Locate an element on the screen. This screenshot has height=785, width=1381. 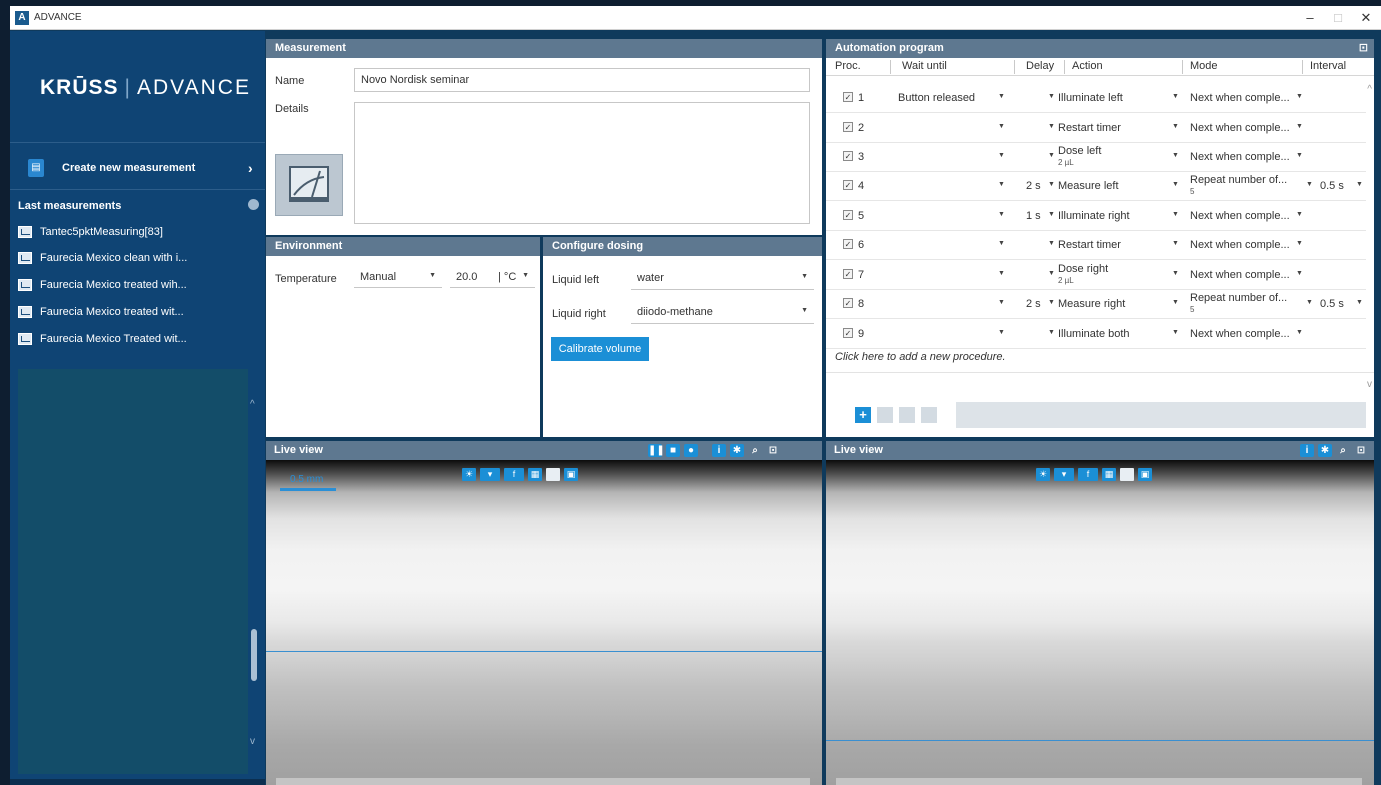
liquid-left-select: water ▼ is located at coordinates (722, 278).